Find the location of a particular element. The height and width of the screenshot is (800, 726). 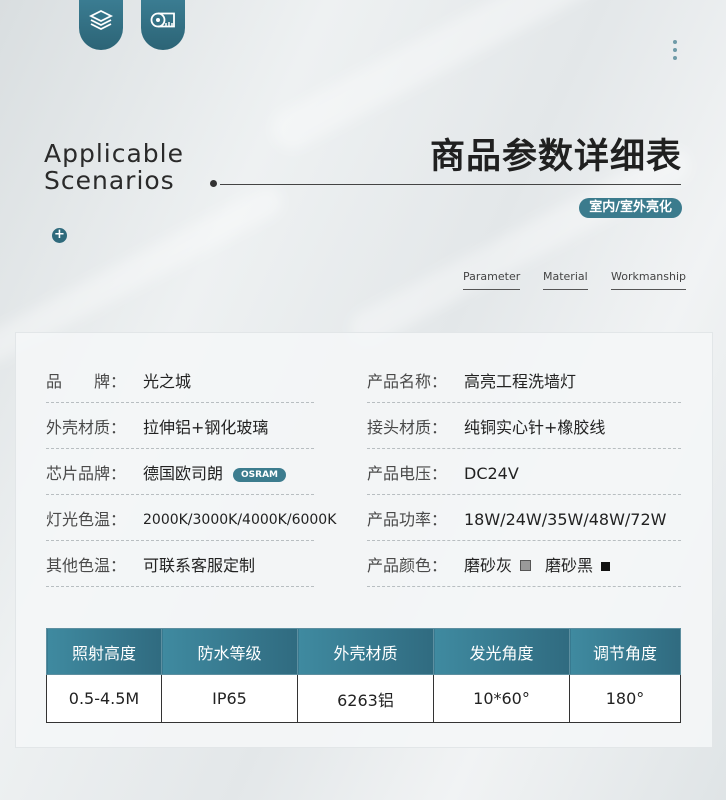

title-divider is located at coordinates (450, 184).